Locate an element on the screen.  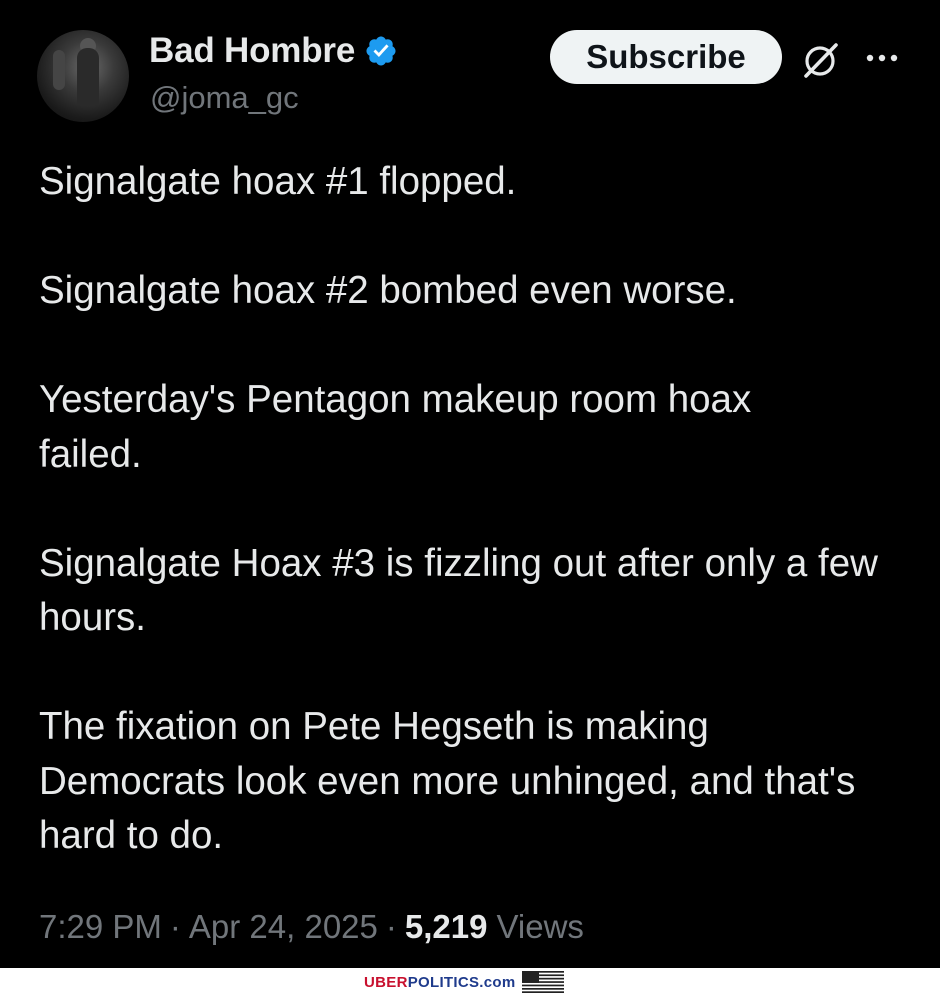
more-options-icon is located at coordinates (882, 58).